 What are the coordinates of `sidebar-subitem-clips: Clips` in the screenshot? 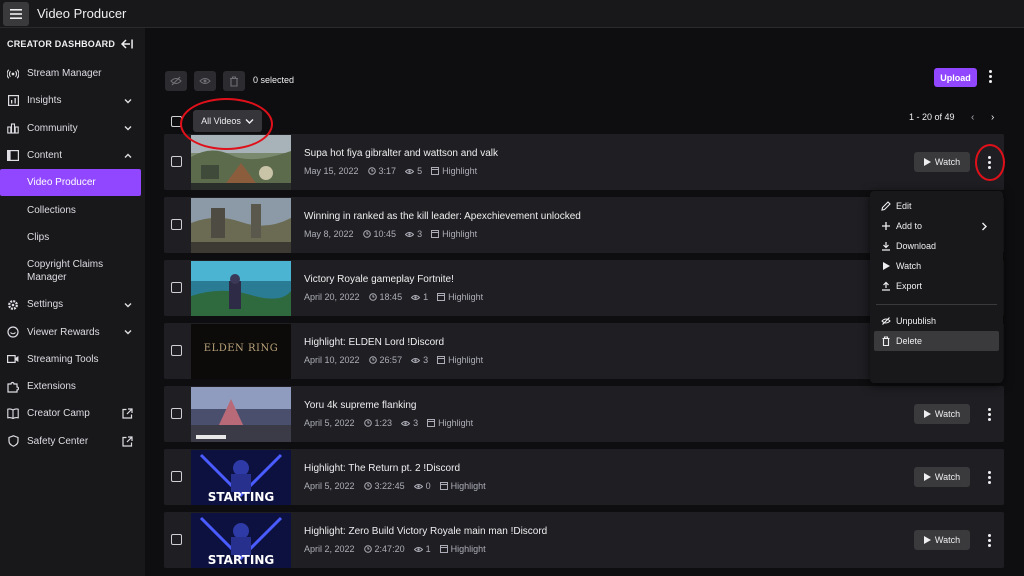 It's located at (72, 237).